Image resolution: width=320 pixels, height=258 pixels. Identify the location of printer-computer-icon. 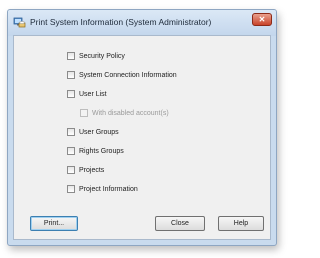
(19, 22).